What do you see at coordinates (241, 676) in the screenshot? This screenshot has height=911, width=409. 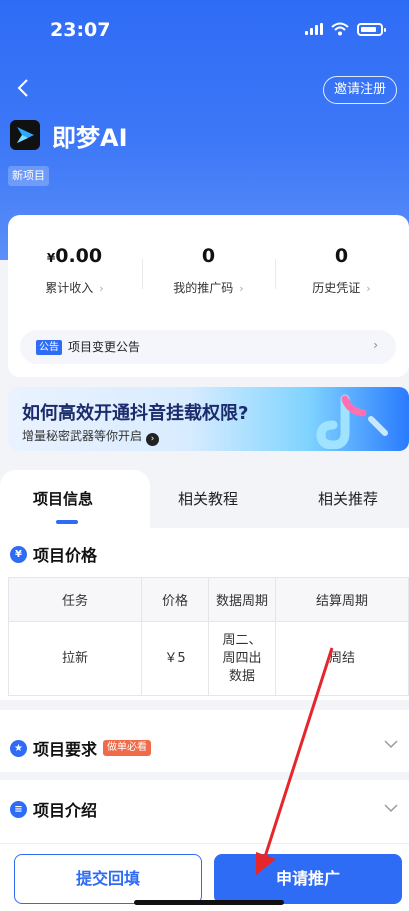 I see `data-cycle-line: 数据` at bounding box center [241, 676].